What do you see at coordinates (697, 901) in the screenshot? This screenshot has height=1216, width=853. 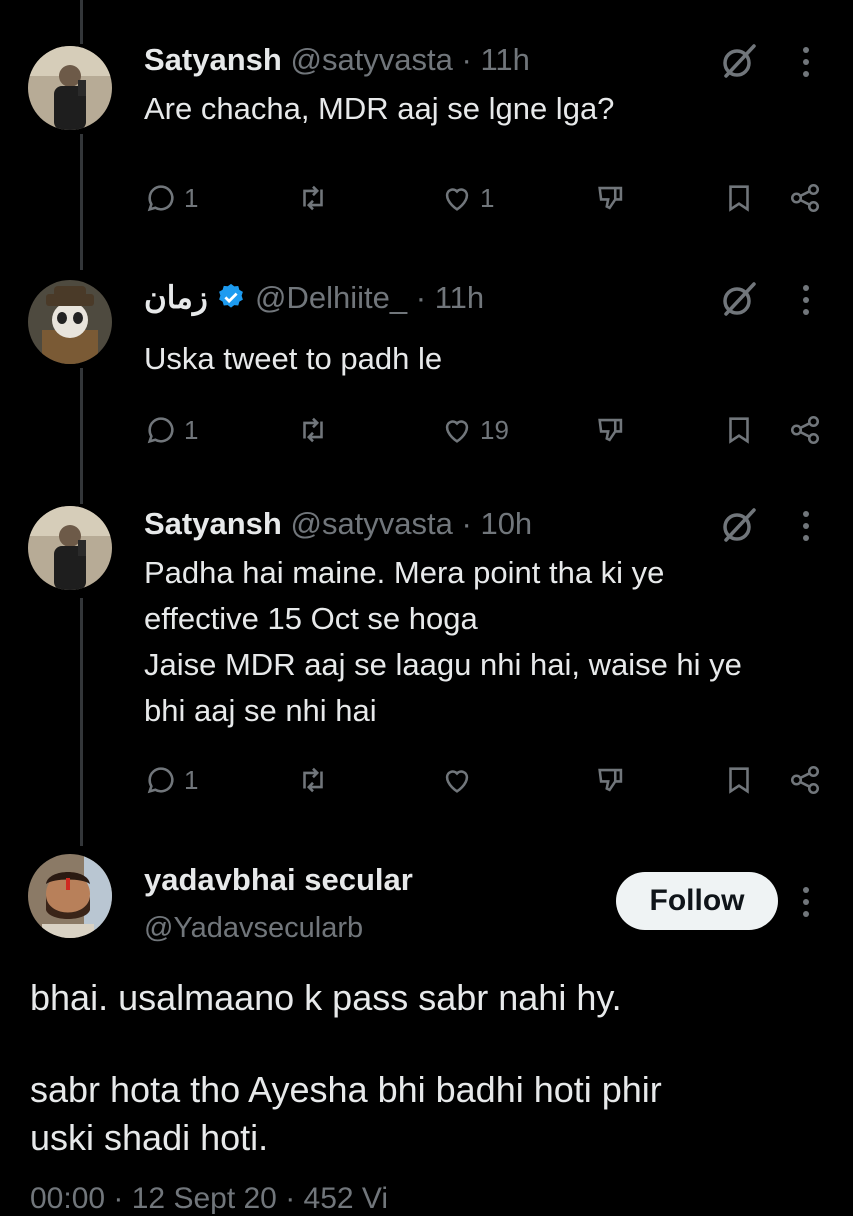 I see `follow-button: Follow` at bounding box center [697, 901].